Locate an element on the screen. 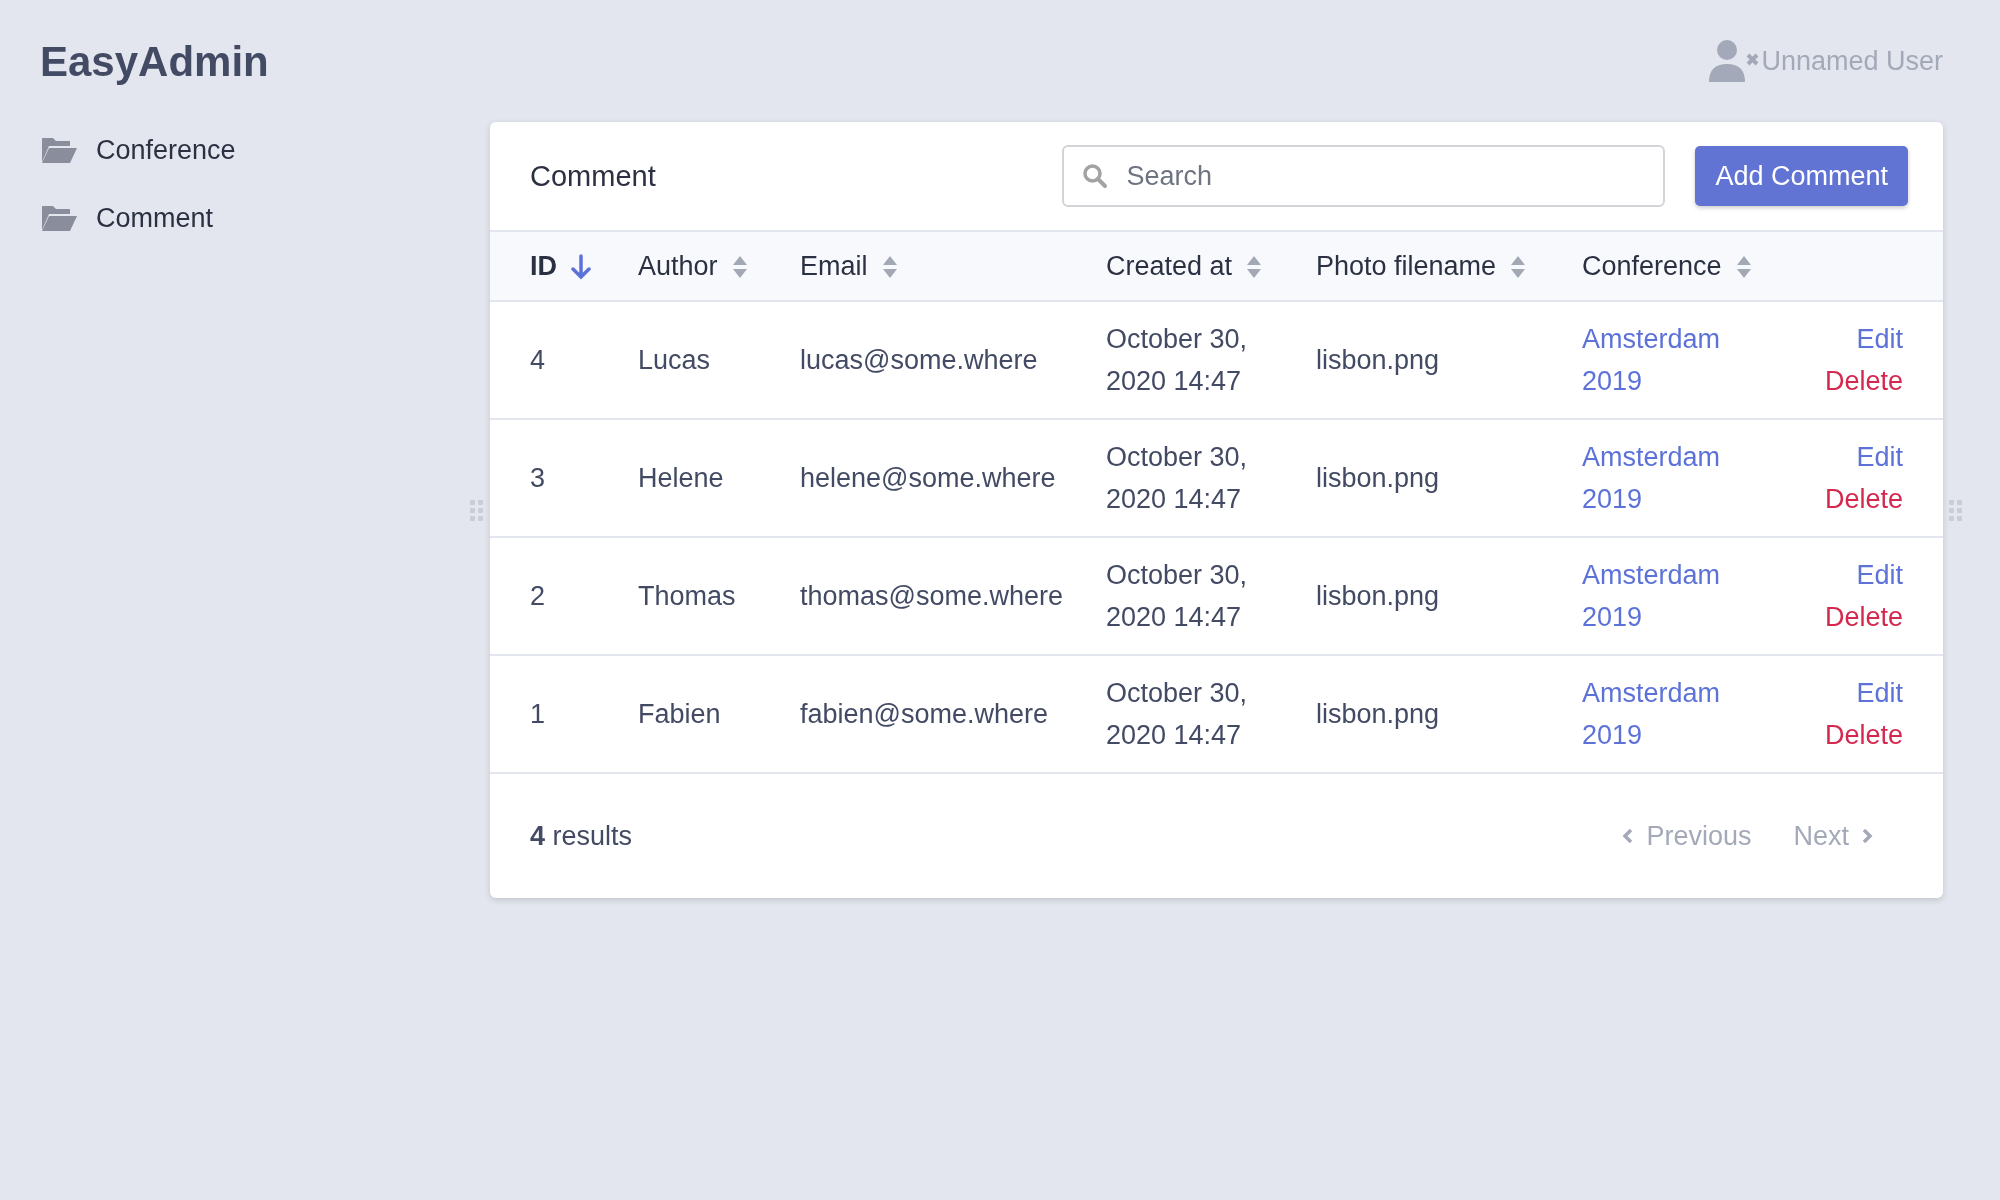  sidebar-item: Comment is located at coordinates (127, 218).